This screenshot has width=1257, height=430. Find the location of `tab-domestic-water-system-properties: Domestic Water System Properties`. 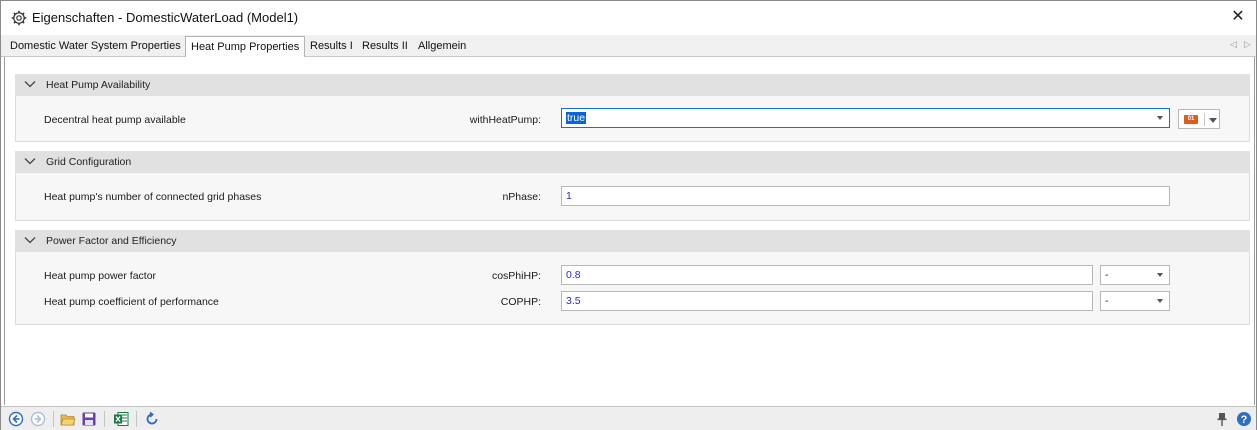

tab-domestic-water-system-properties: Domestic Water System Properties is located at coordinates (95, 46).